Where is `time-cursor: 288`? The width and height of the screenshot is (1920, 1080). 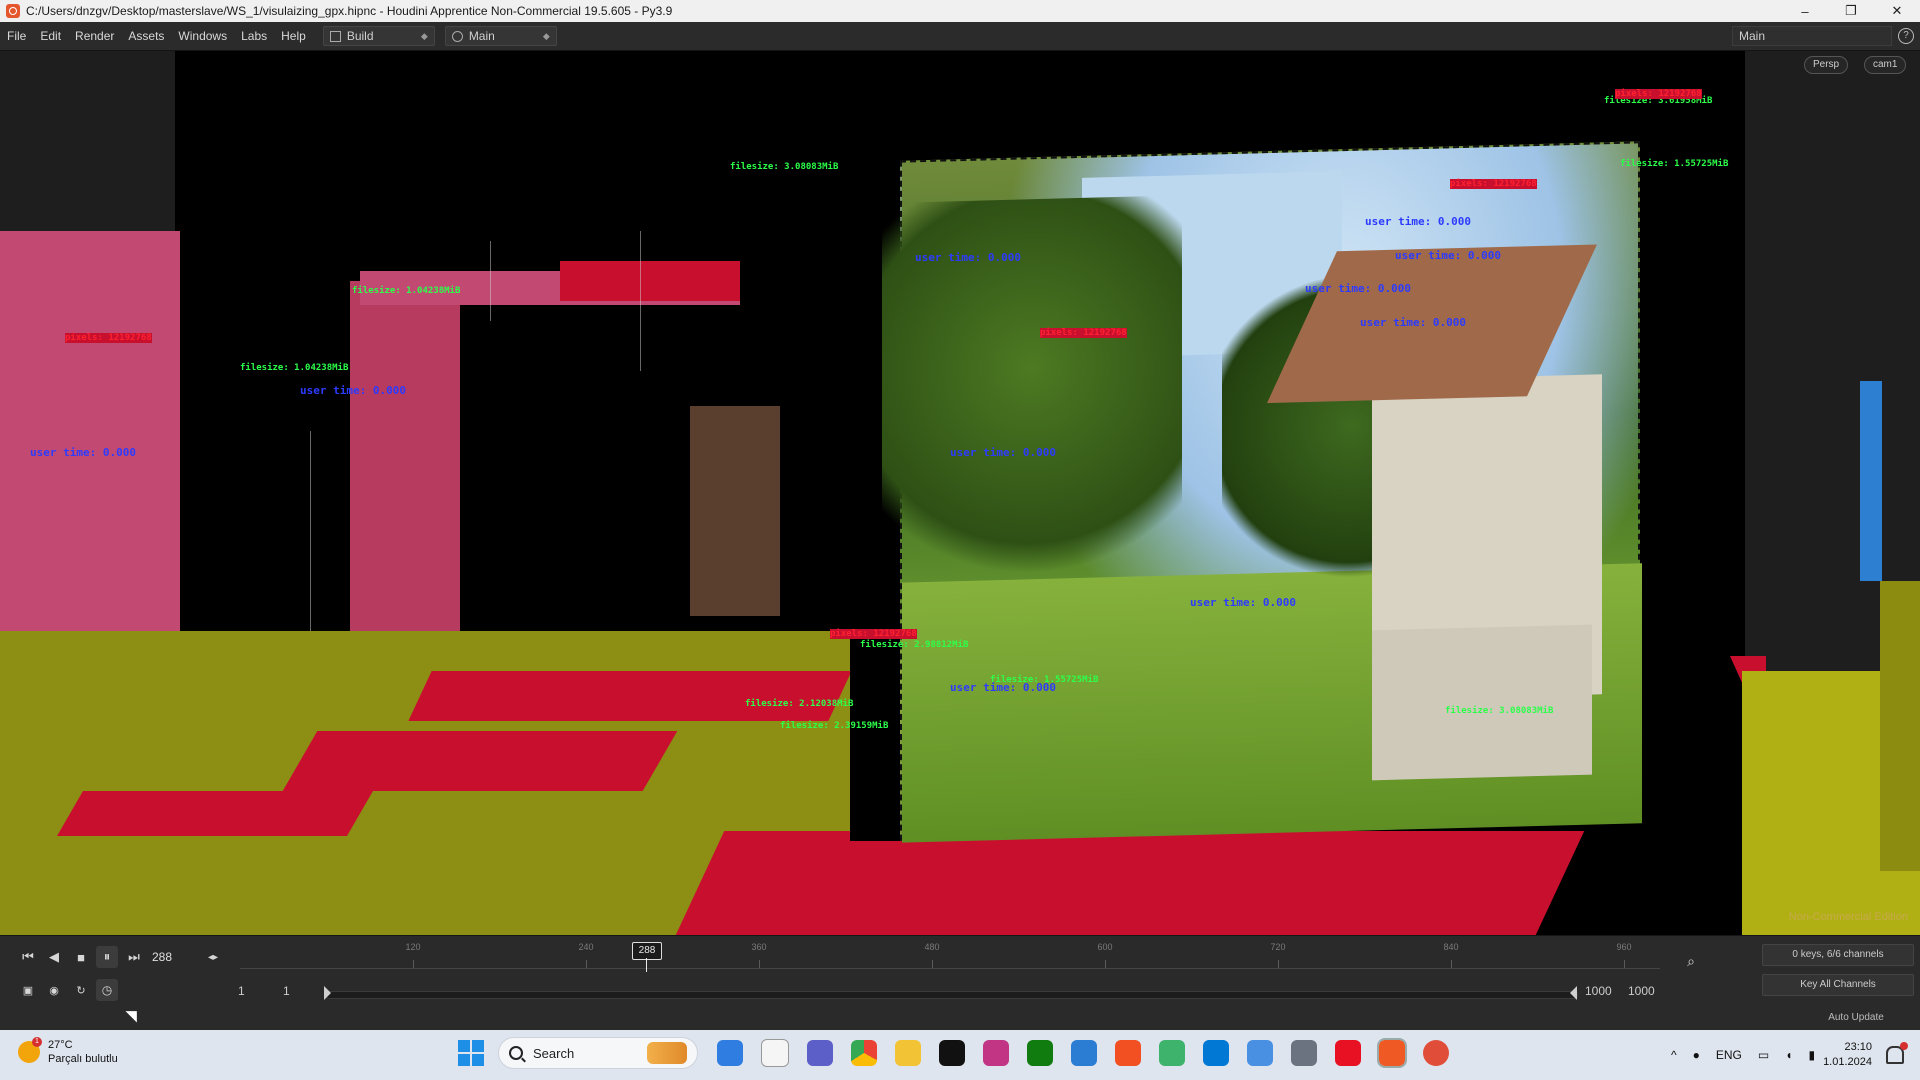
time-cursor: 288 is located at coordinates (647, 951).